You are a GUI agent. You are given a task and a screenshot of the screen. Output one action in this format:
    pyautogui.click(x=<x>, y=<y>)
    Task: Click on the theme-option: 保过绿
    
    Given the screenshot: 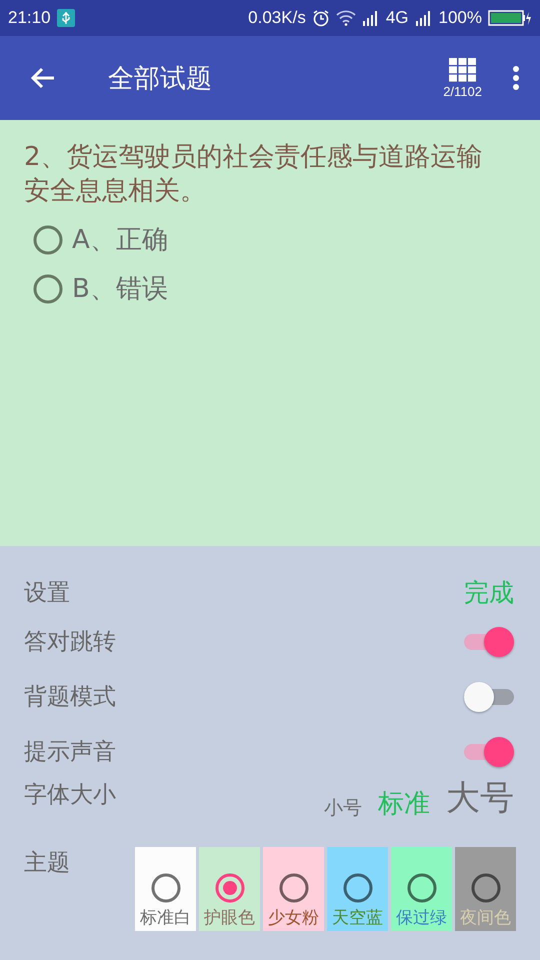 What is the action you would take?
    pyautogui.click(x=421, y=889)
    